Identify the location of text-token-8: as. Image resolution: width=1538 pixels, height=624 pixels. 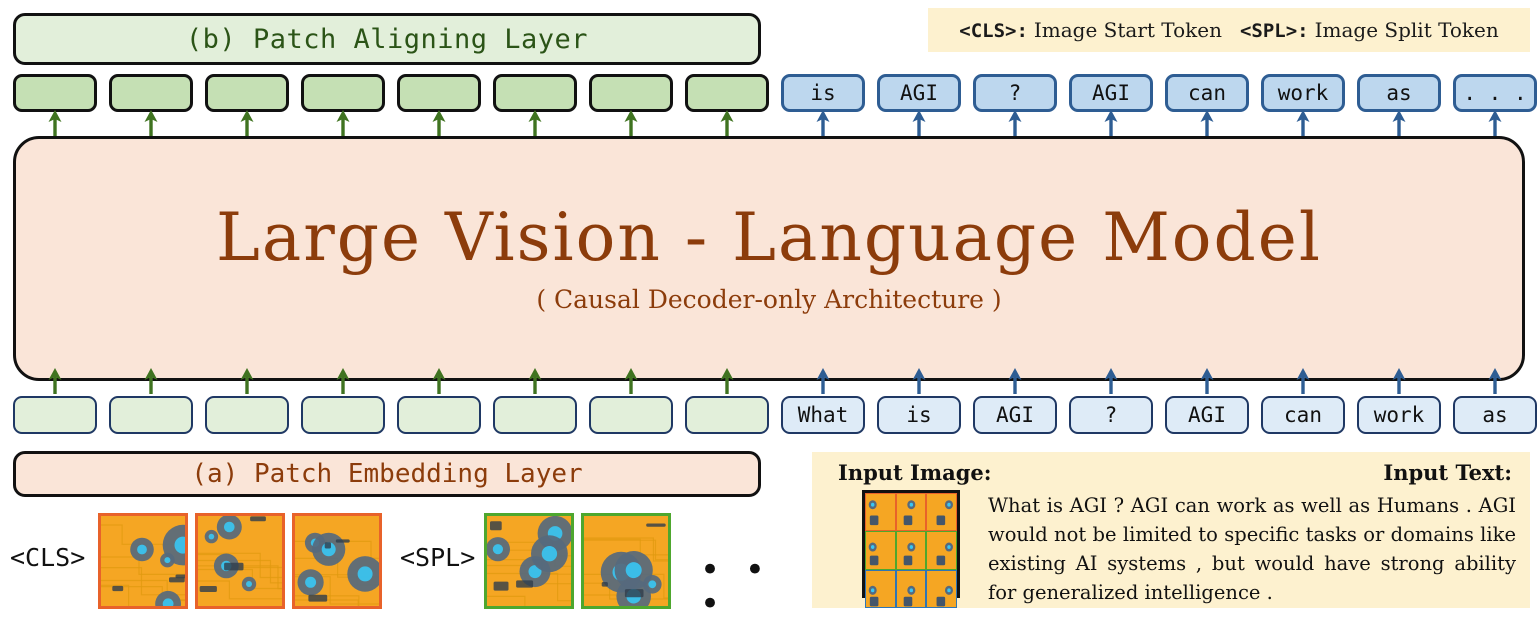
(1495, 415).